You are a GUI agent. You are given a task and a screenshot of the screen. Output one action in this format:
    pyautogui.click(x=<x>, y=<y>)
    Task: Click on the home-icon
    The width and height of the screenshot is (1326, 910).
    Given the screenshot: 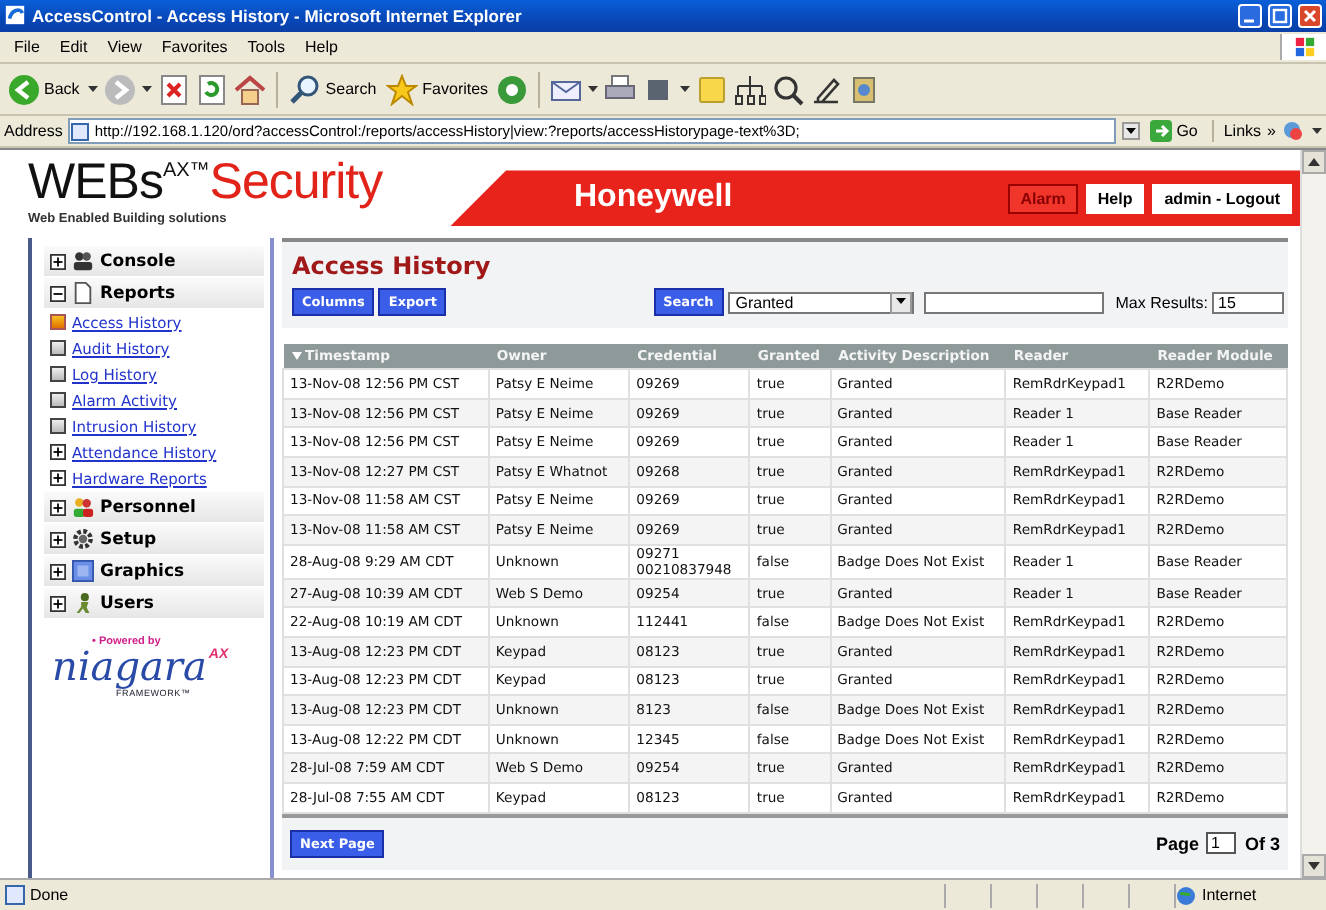 What is the action you would take?
    pyautogui.click(x=249, y=89)
    